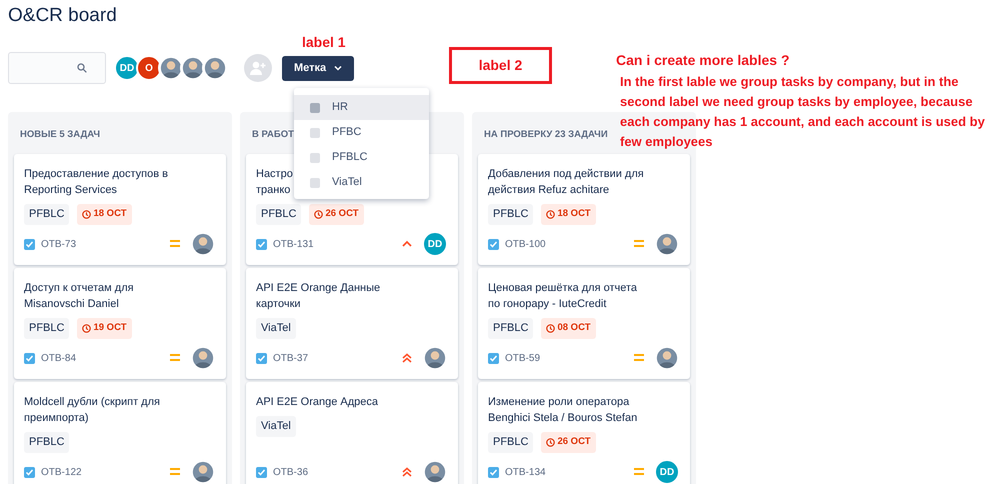 The image size is (999, 484). Describe the element at coordinates (525, 472) in the screenshot. I see `issue-key: ОТВ-134` at that location.